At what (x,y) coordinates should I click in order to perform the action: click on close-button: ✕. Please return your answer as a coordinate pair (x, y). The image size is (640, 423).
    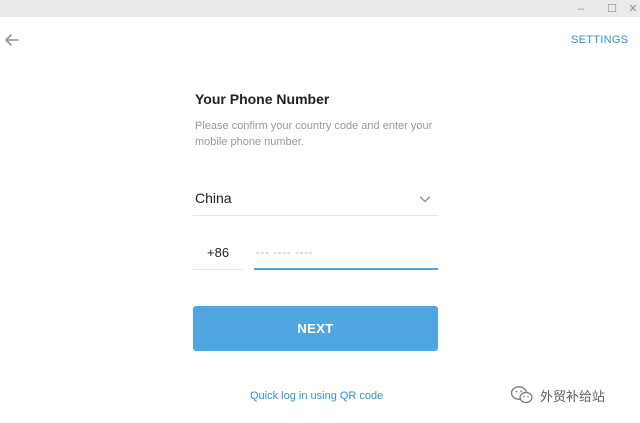
    Looking at the image, I should click on (631, 8).